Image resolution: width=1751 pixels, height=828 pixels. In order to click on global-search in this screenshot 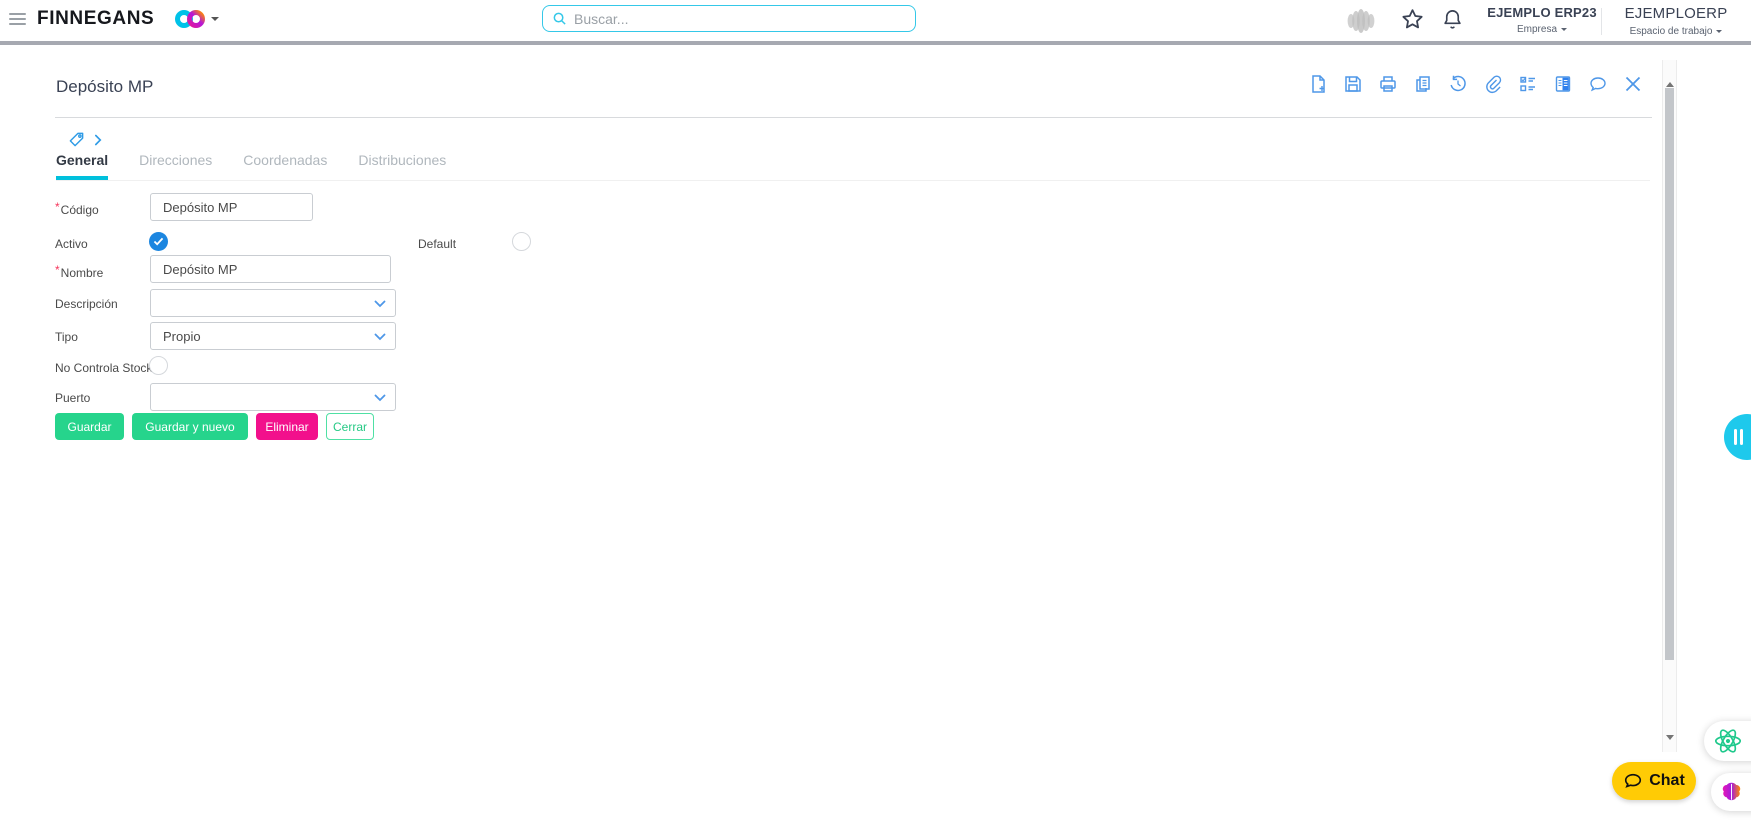, I will do `click(729, 18)`.